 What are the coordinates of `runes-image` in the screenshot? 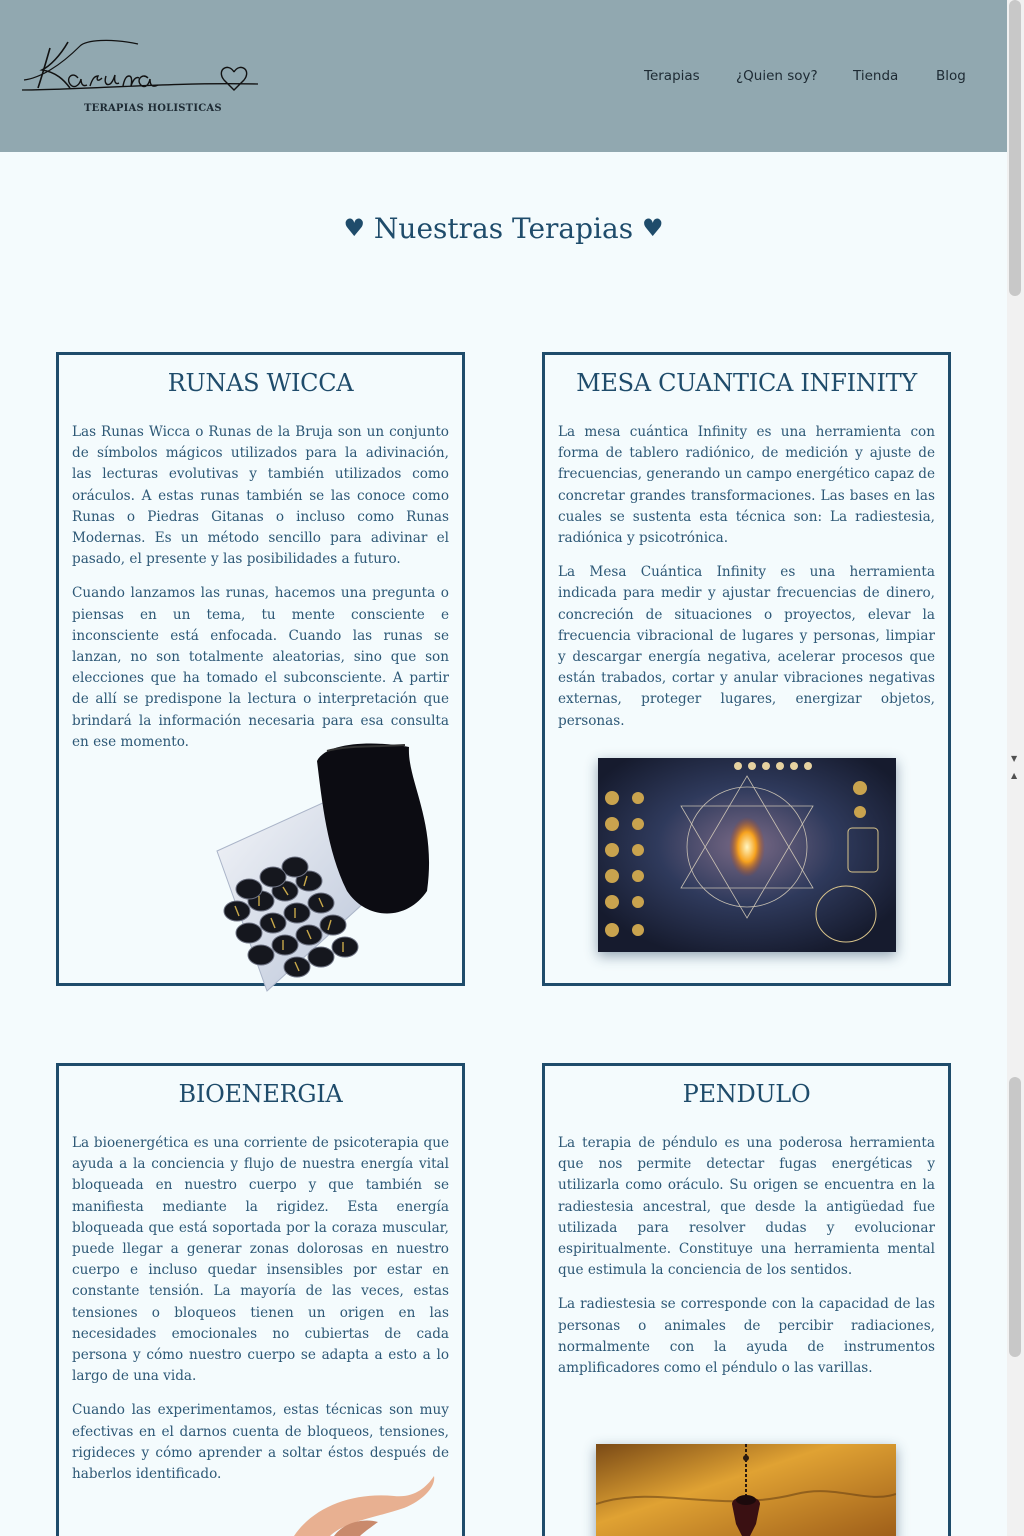 It's located at (308, 872).